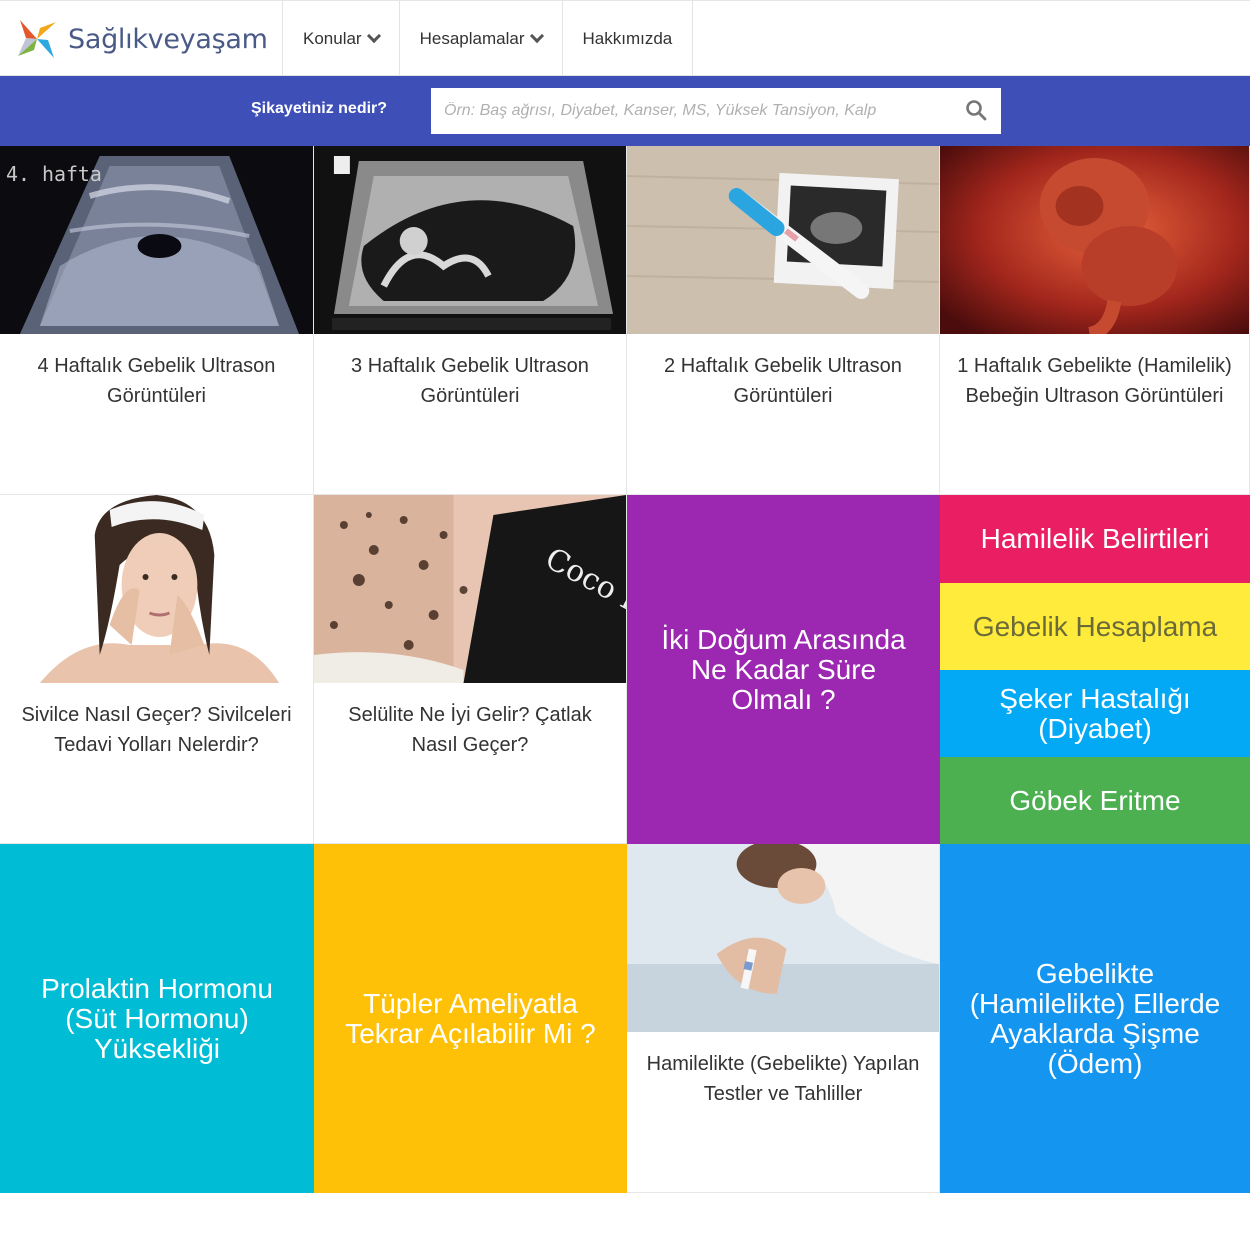  I want to click on nav-hesaplamalar: Hesaplamalar, so click(480, 38).